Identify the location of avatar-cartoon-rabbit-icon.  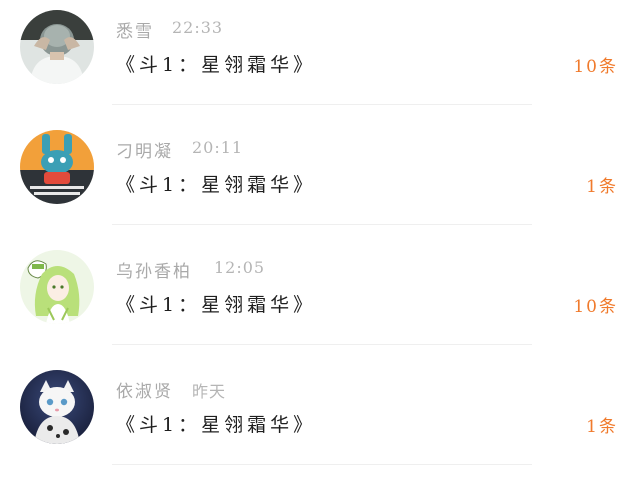
(57, 167).